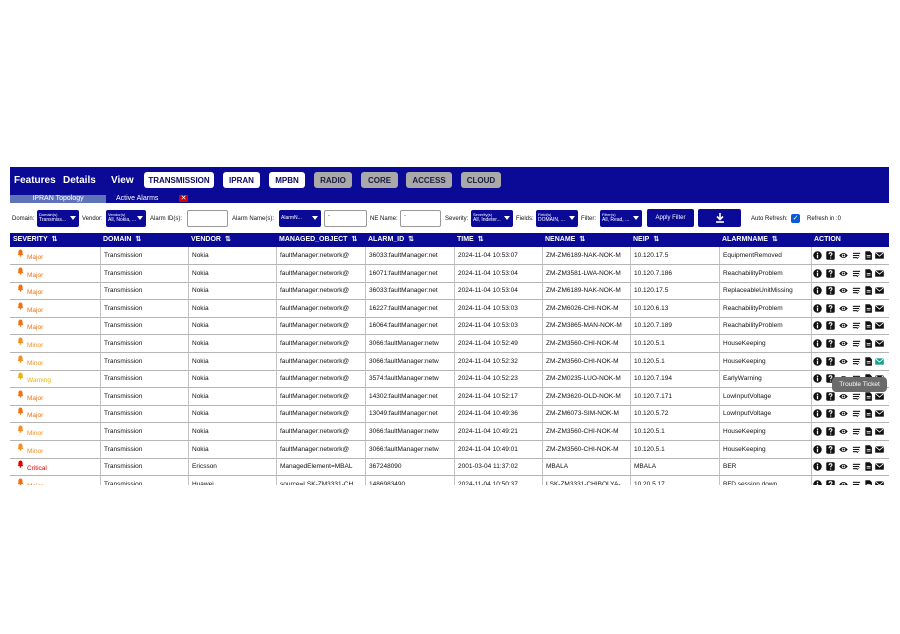  Describe the element at coordinates (470, 240) in the screenshot. I see `column-header-time: TIME ⇅` at that location.